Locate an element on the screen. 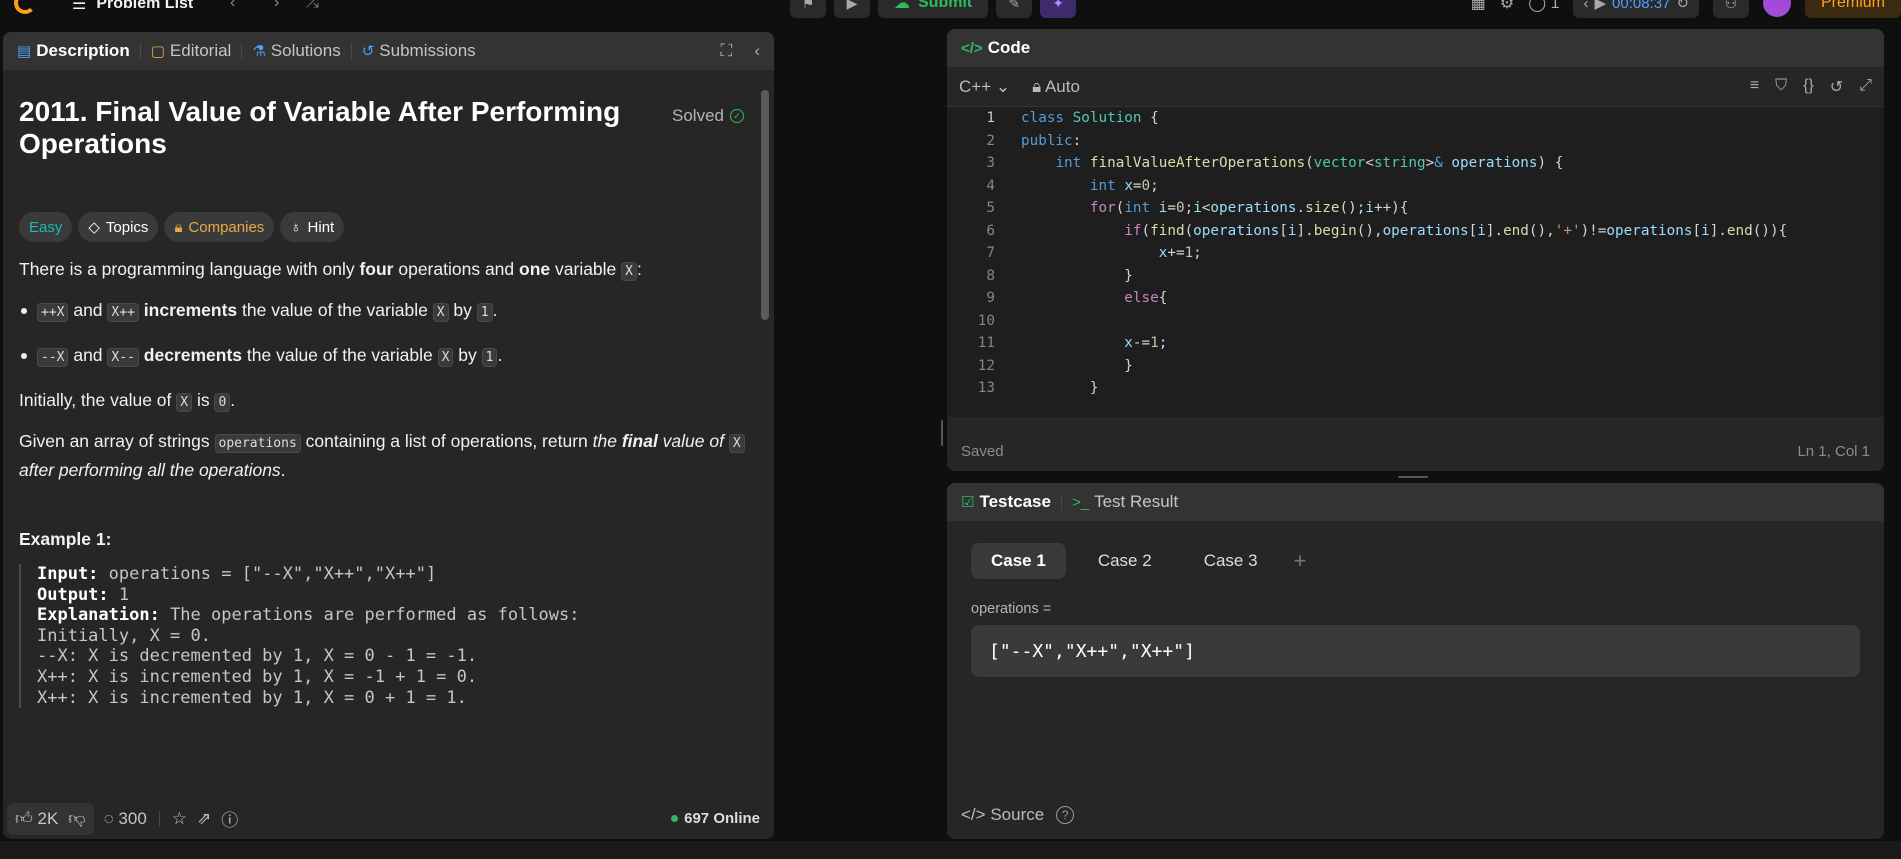 Image resolution: width=1901 pixels, height=859 pixels. next-problem-icon: › is located at coordinates (276, 6).